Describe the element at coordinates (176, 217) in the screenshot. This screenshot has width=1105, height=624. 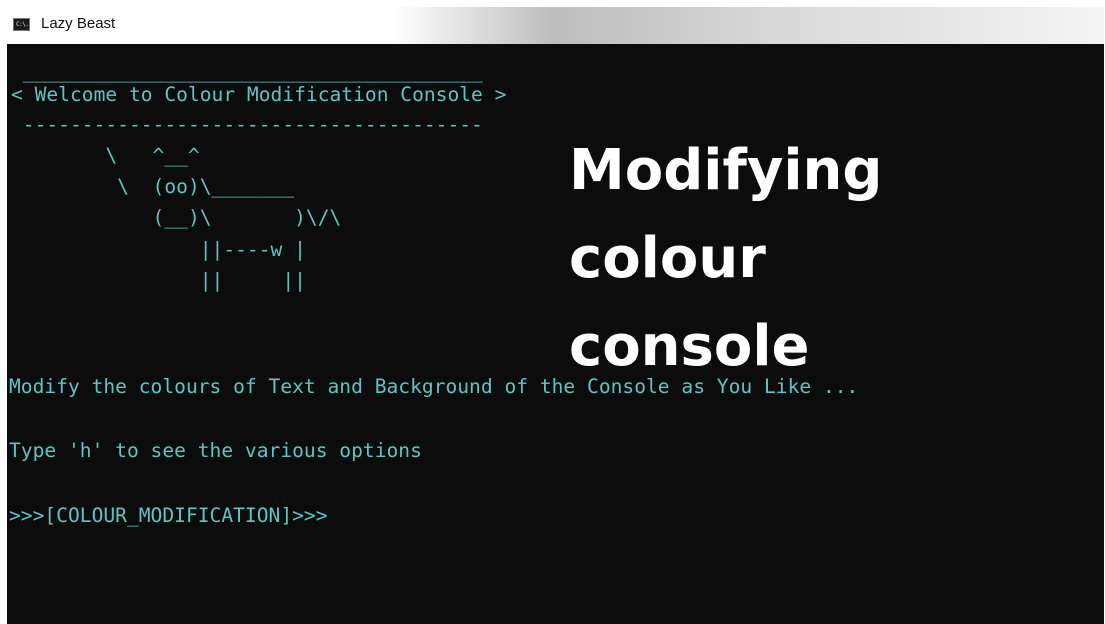
I see `cow-art-line: (__)\ )\/\` at that location.